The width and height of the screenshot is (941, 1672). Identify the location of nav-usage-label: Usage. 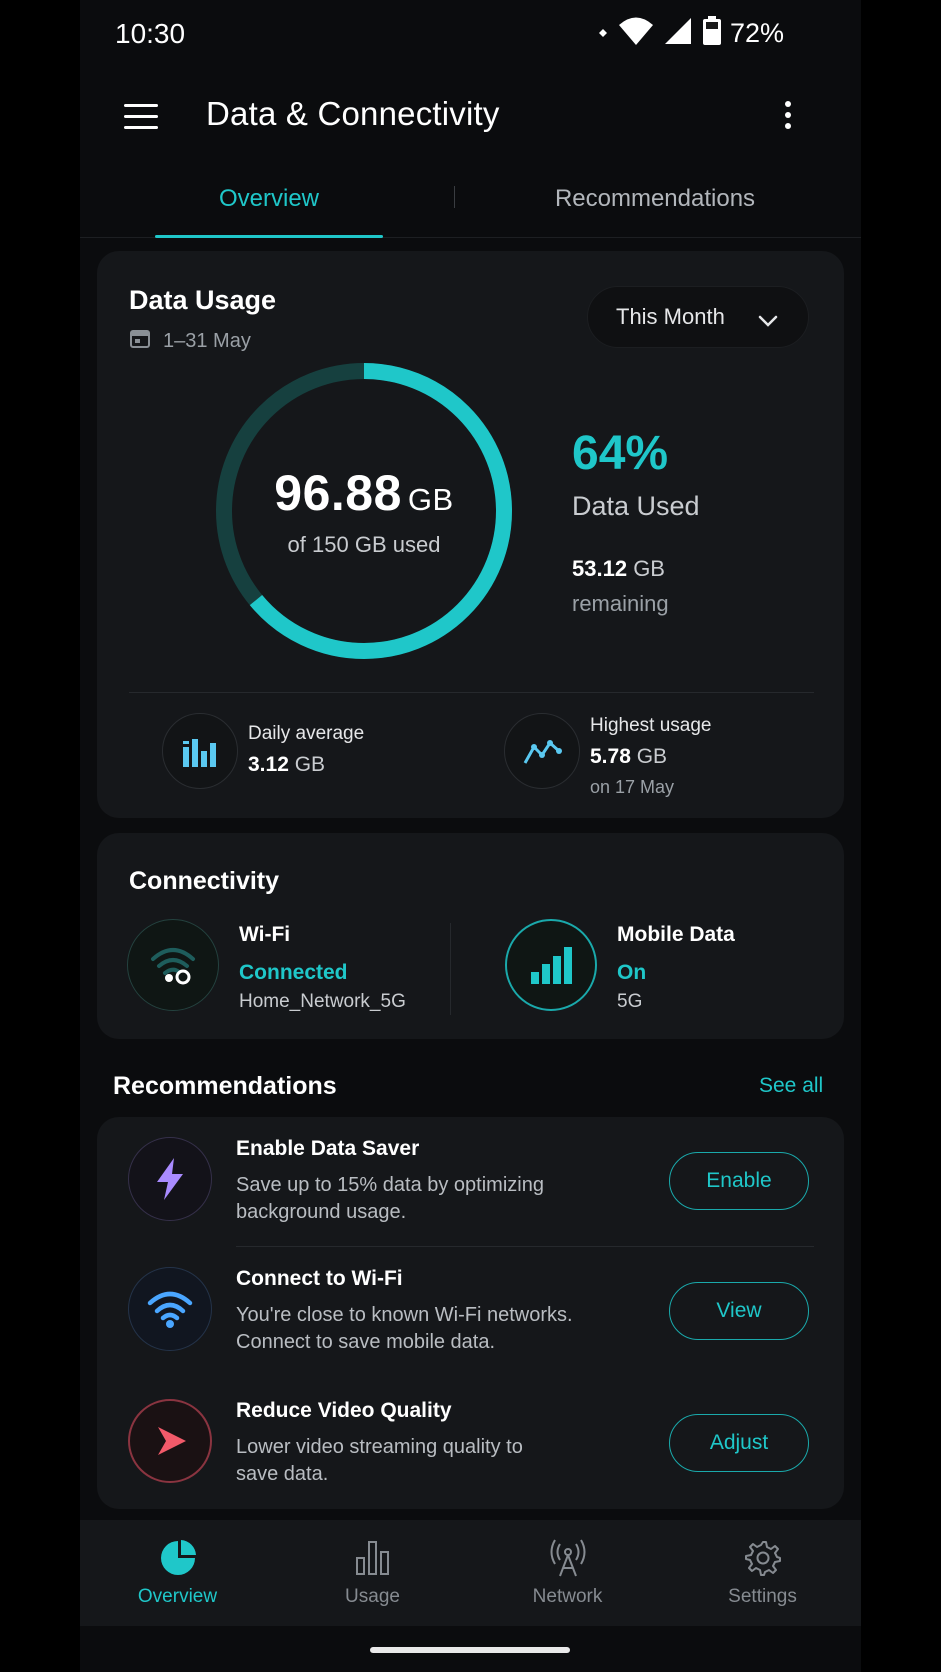
(372, 1596).